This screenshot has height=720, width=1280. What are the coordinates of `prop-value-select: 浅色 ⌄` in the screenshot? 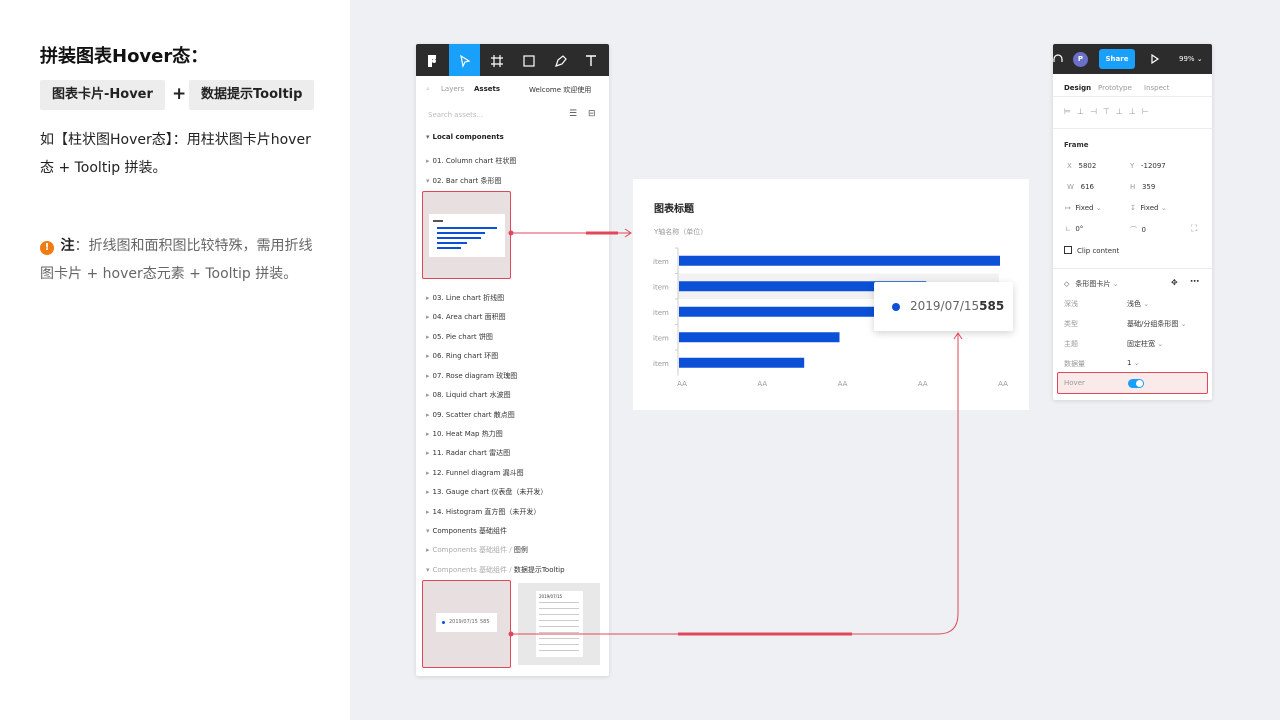 It's located at (1138, 304).